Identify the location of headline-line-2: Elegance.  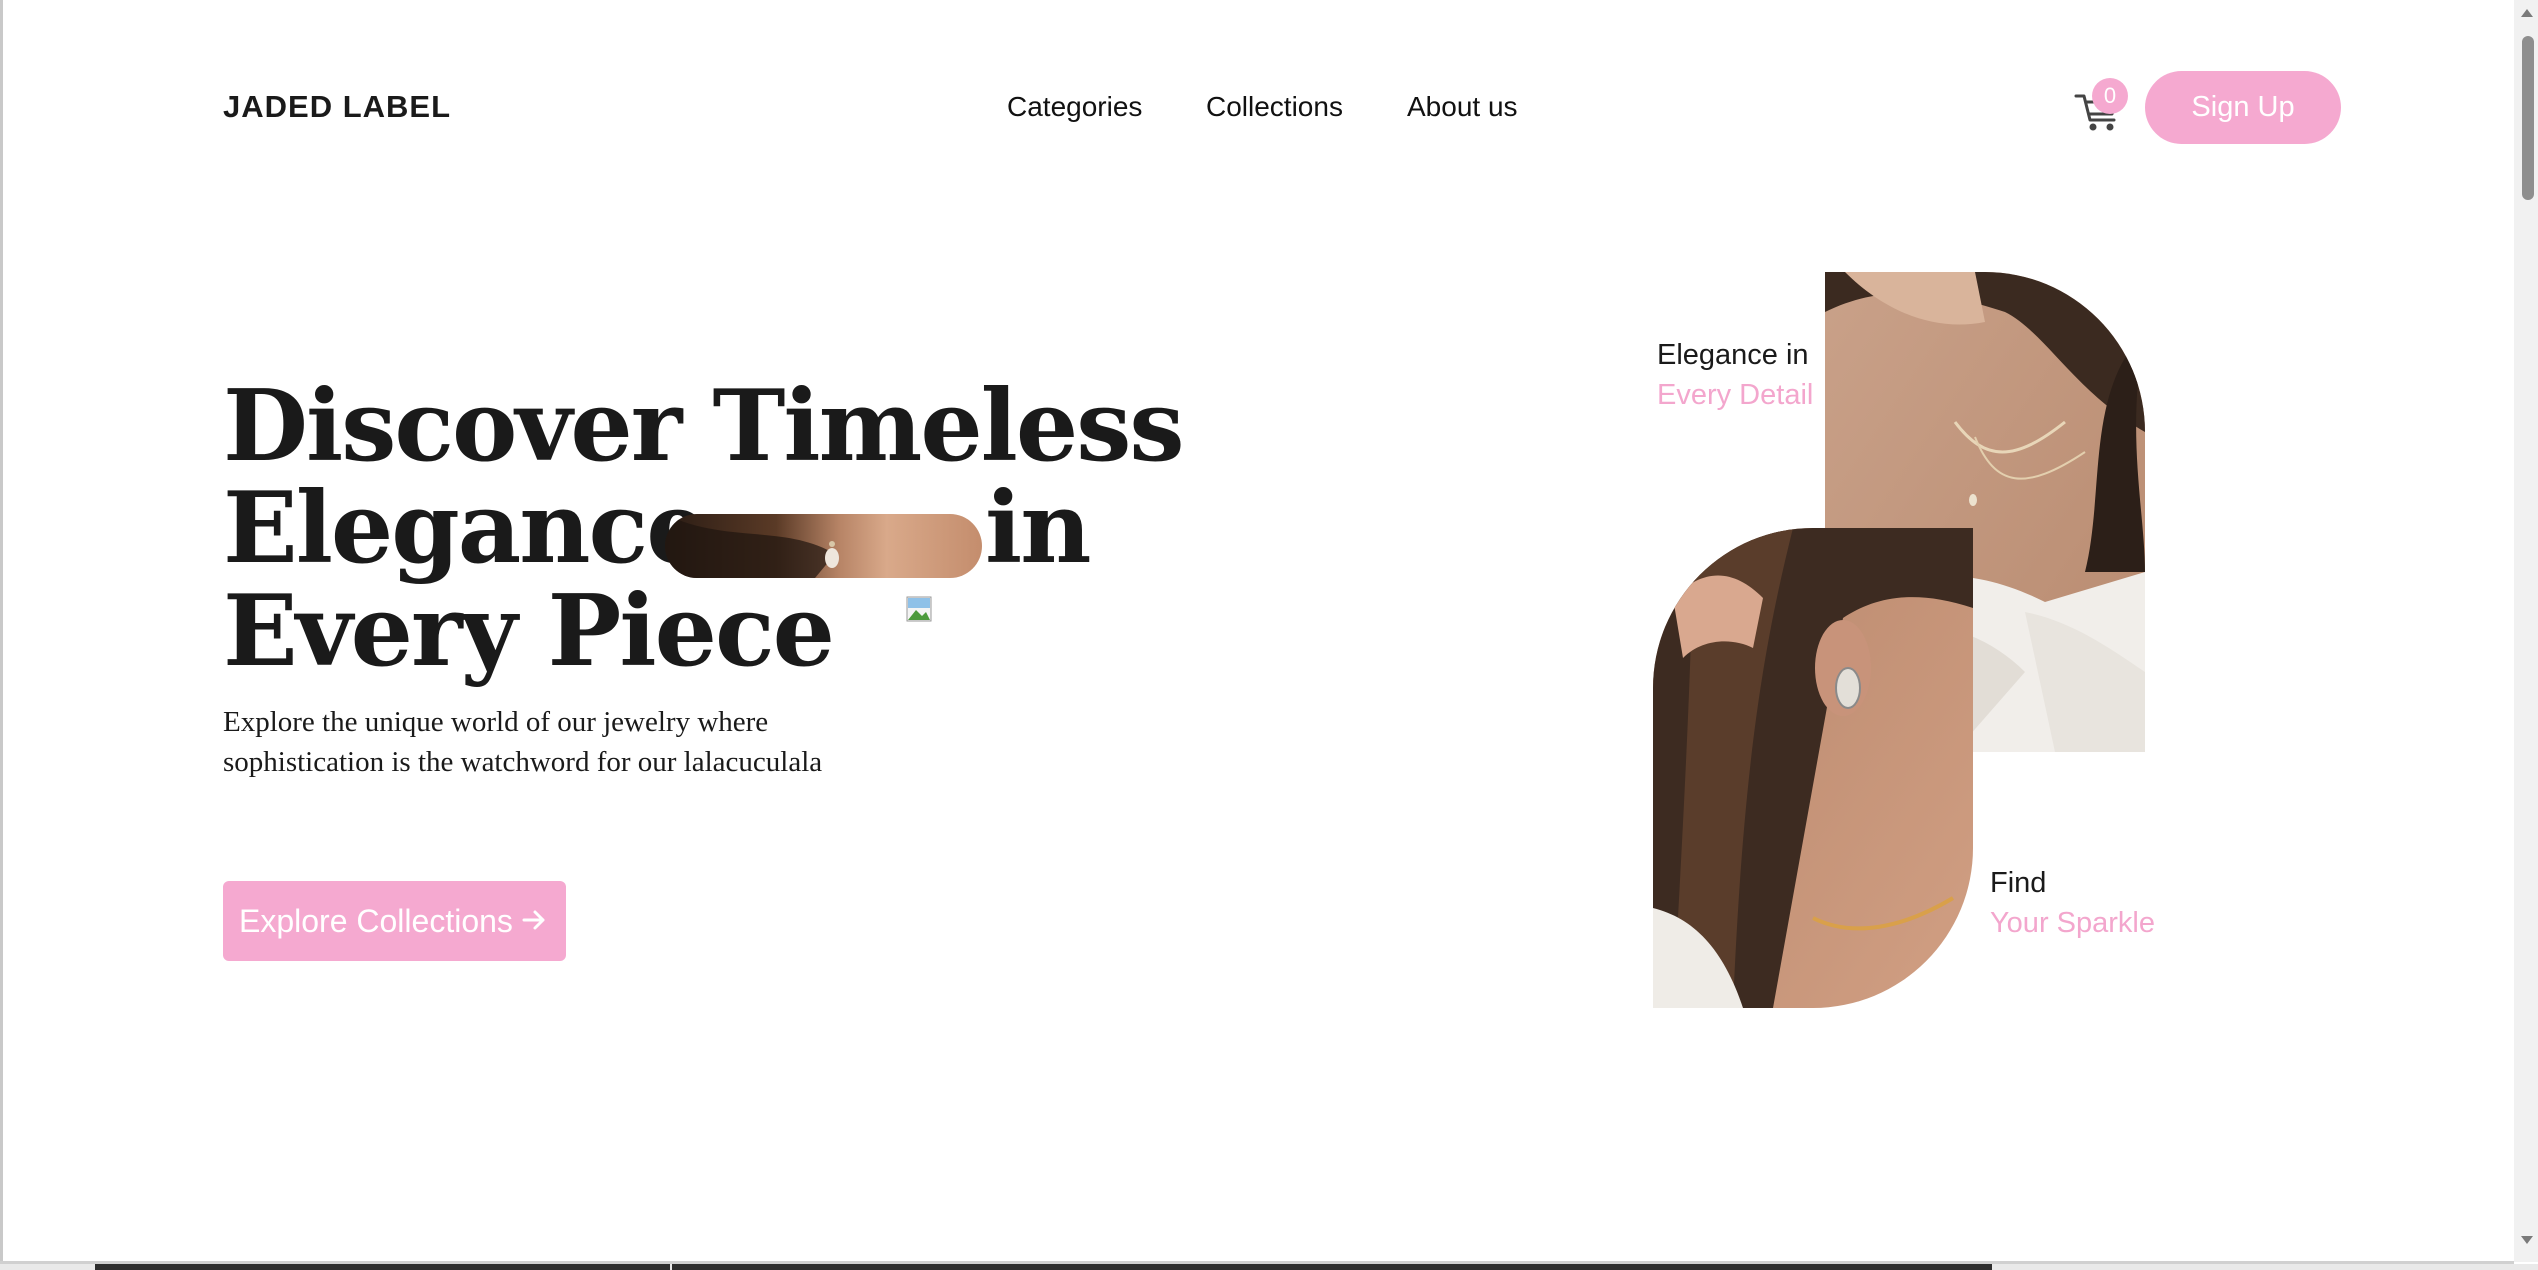
(466, 528).